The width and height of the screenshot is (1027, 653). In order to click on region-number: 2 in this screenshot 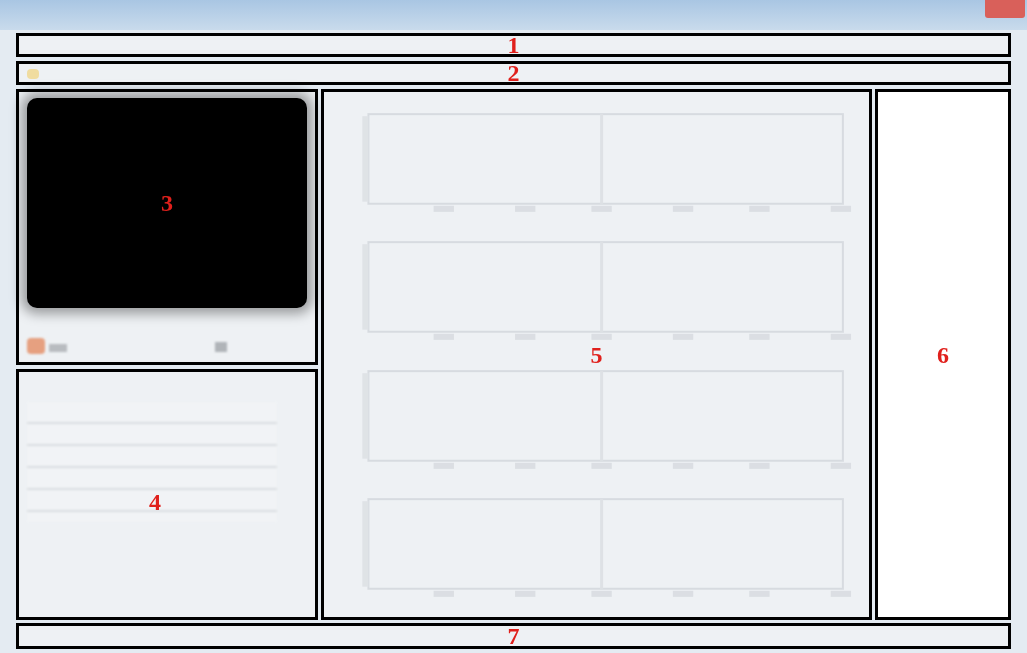, I will do `click(513, 73)`.